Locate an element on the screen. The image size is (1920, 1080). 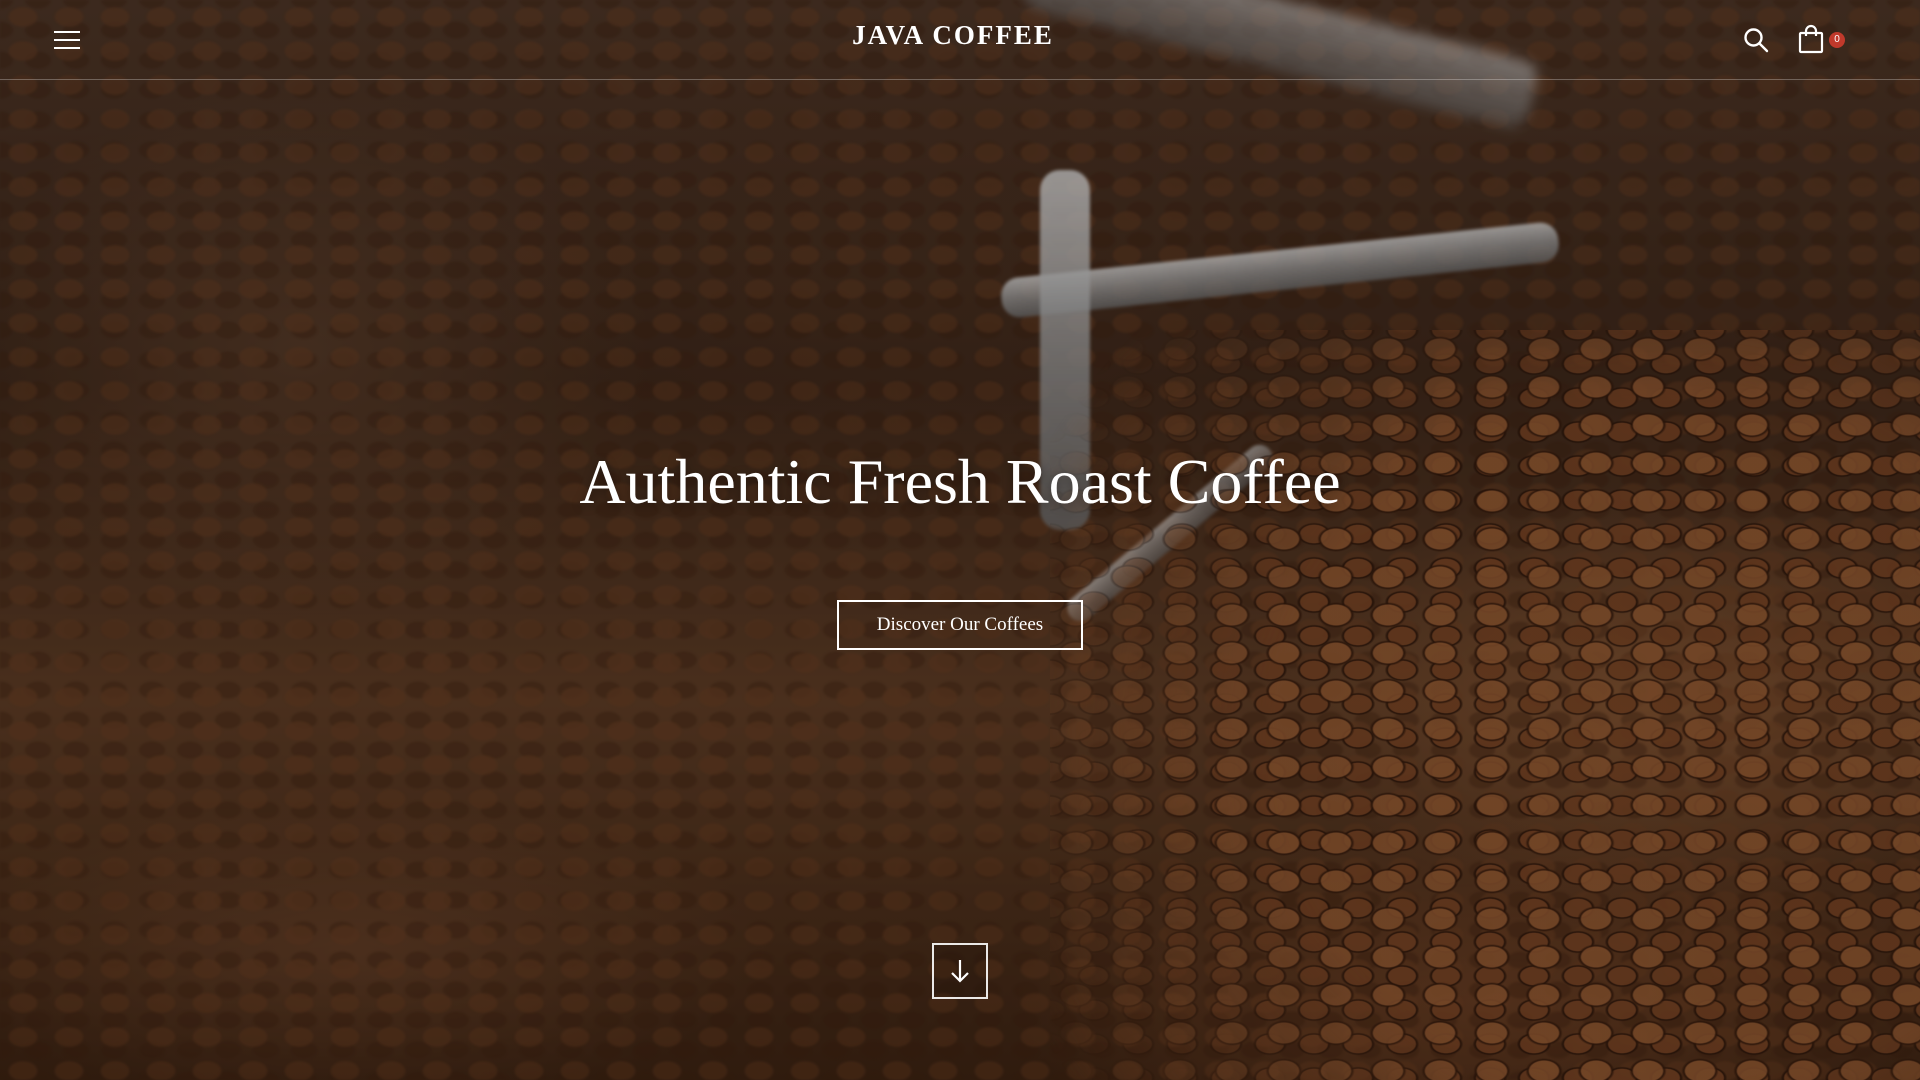
arrow-down-icon is located at coordinates (960, 971).